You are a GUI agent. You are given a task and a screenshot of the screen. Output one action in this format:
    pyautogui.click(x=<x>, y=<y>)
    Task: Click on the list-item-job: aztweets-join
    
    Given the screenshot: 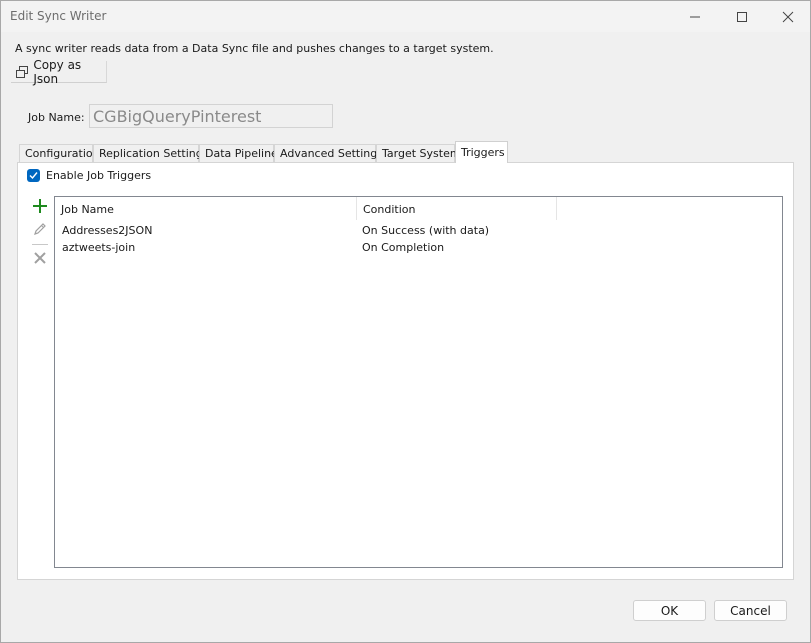 What is the action you would take?
    pyautogui.click(x=98, y=247)
    